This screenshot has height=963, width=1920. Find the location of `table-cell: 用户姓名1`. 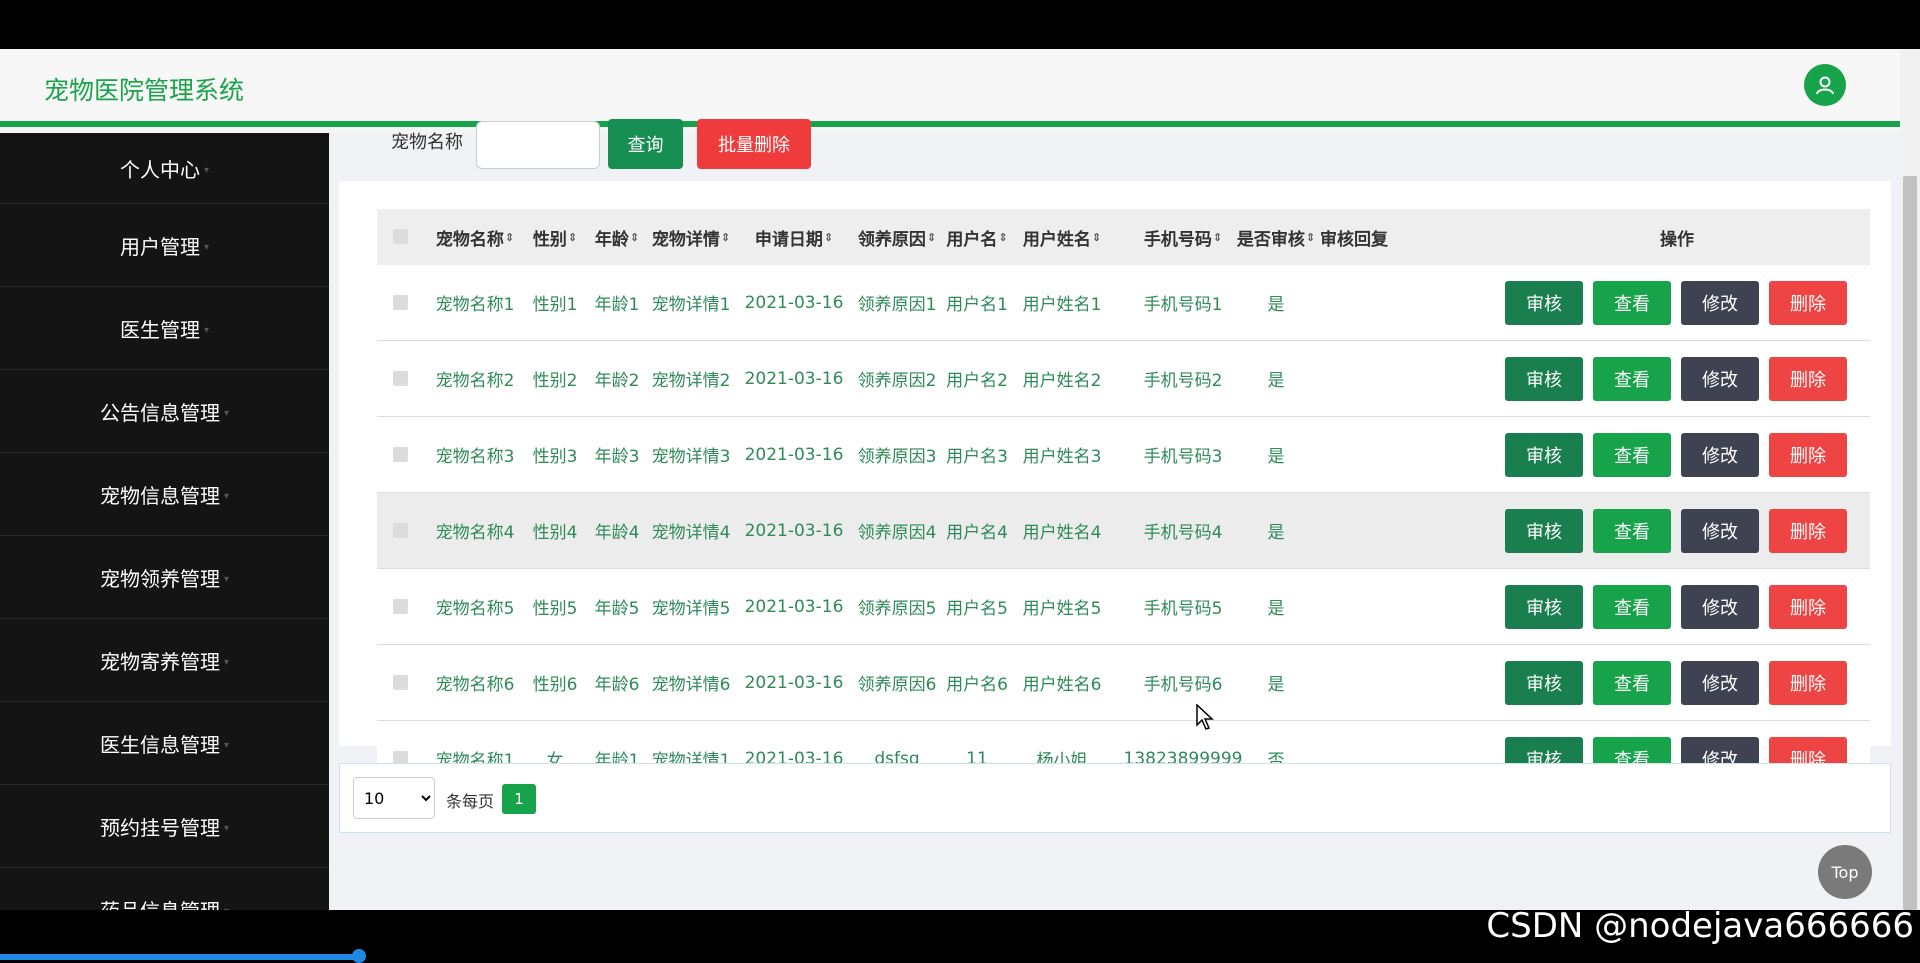

table-cell: 用户姓名1 is located at coordinates (1062, 305).